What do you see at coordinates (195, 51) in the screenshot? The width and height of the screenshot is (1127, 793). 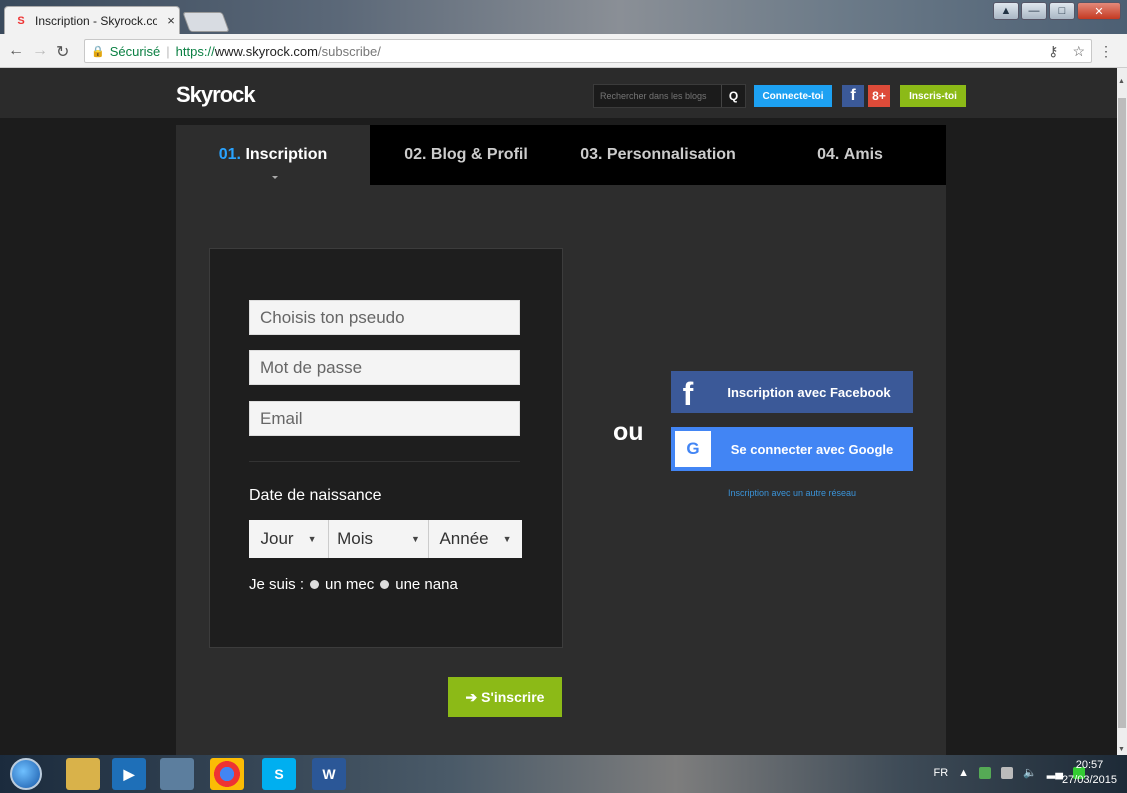 I see `url-protocol: https://` at bounding box center [195, 51].